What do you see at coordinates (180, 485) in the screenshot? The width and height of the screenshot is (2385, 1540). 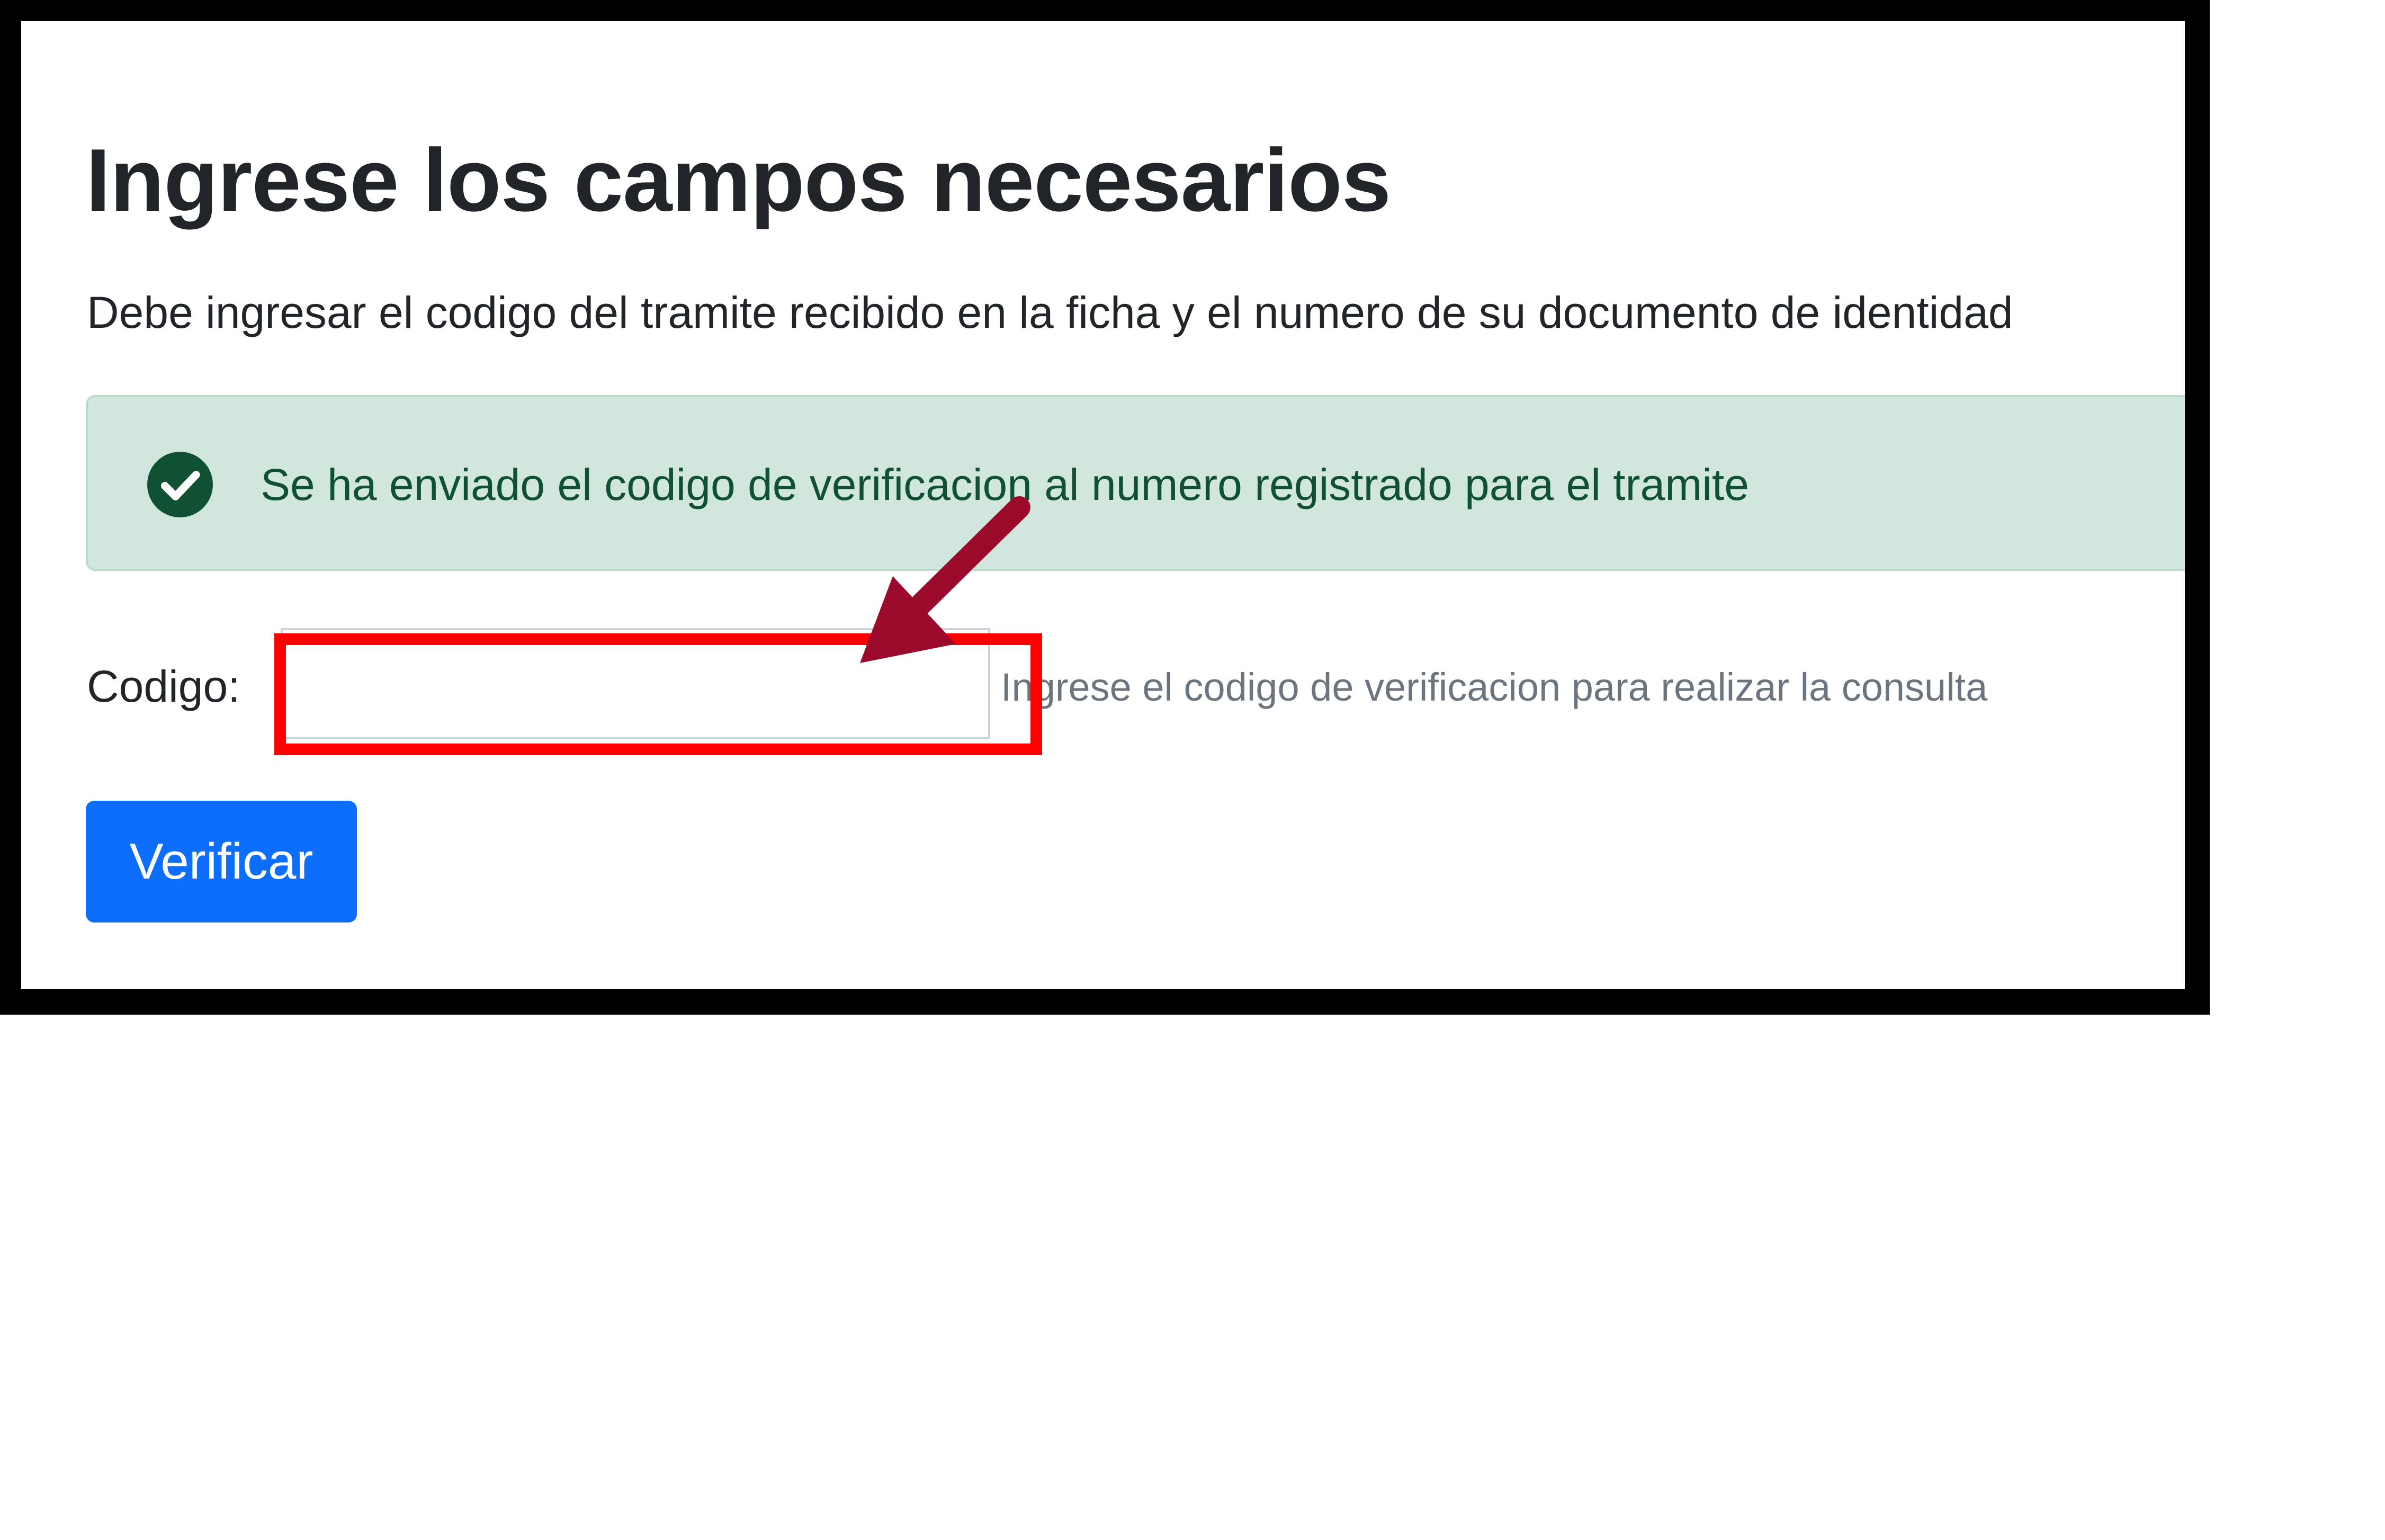 I see `check-circle-icon` at bounding box center [180, 485].